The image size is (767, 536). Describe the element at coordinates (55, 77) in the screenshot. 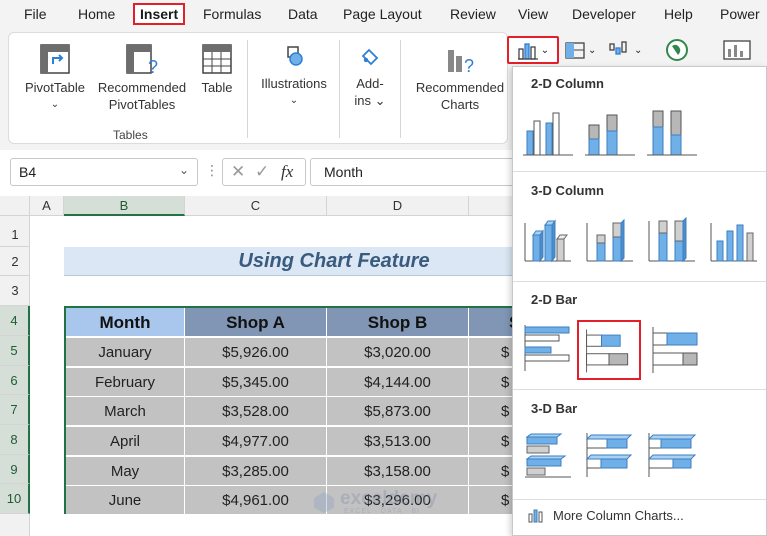

I see `pivot-table-button: PivotTable ⌄` at that location.